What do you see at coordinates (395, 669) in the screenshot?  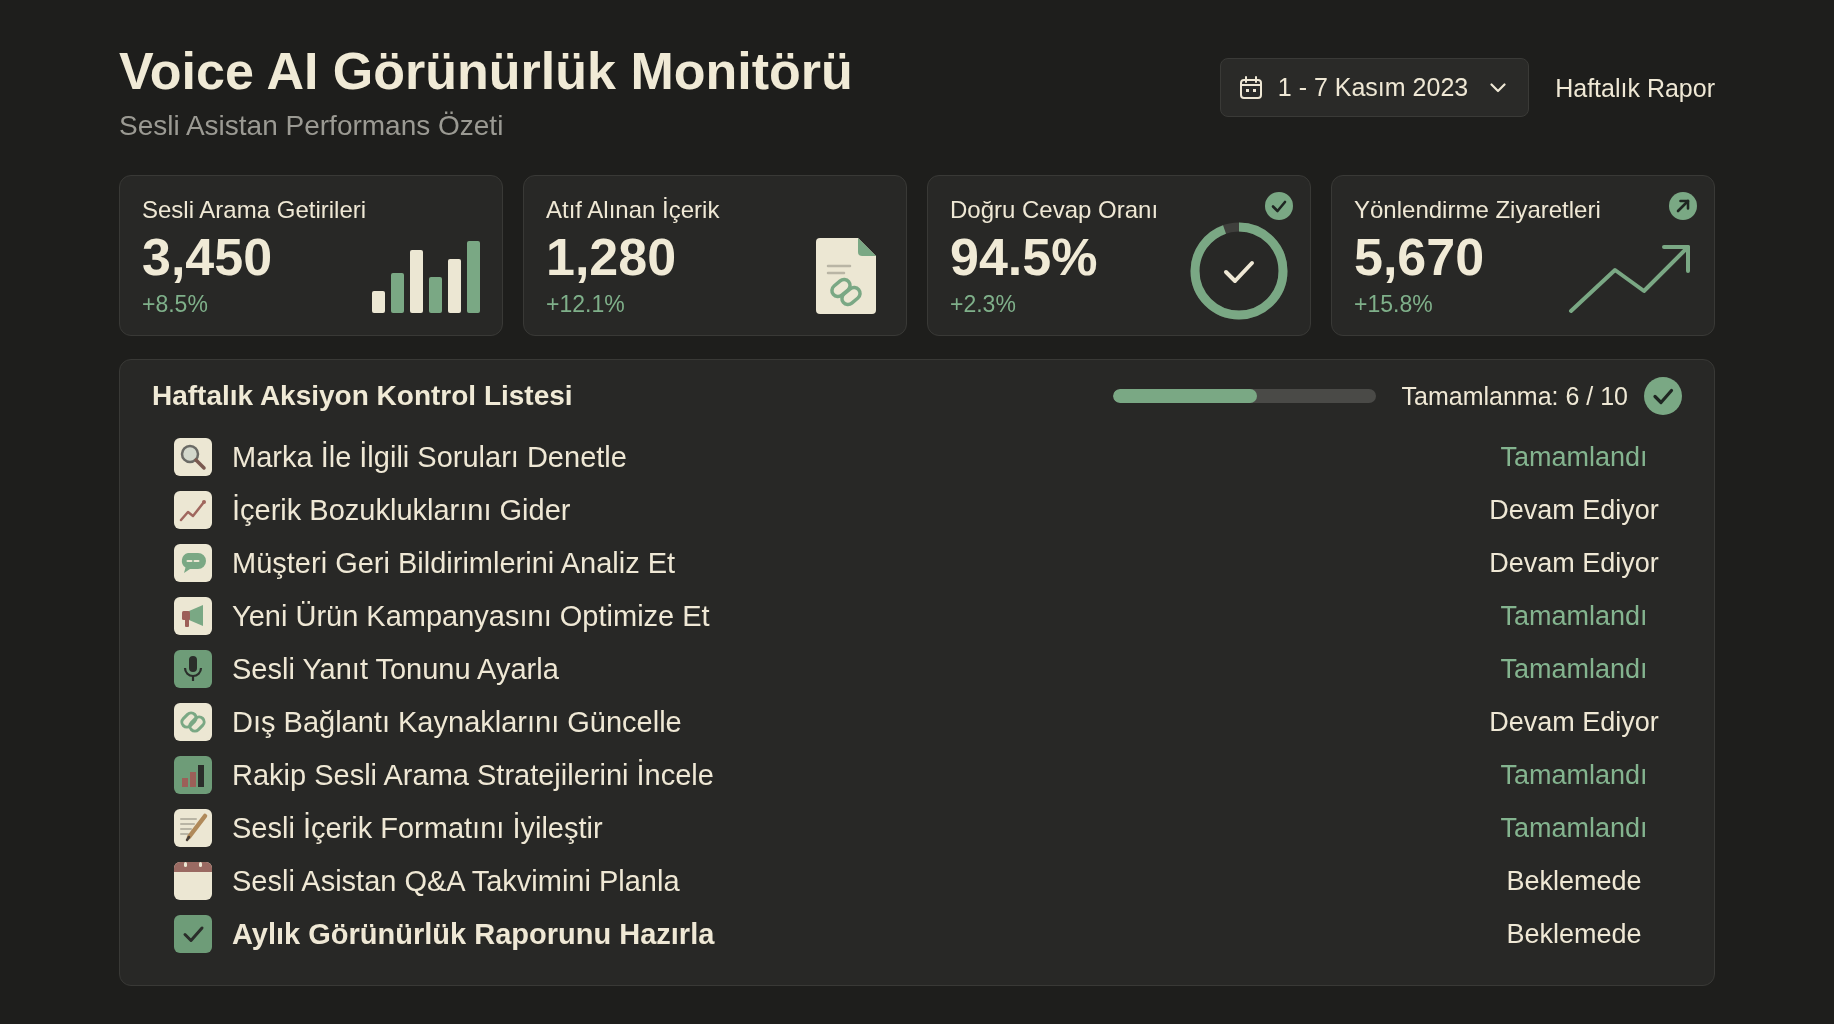 I see `task-label: Sesli Yanıt Tonunu Ayarla` at bounding box center [395, 669].